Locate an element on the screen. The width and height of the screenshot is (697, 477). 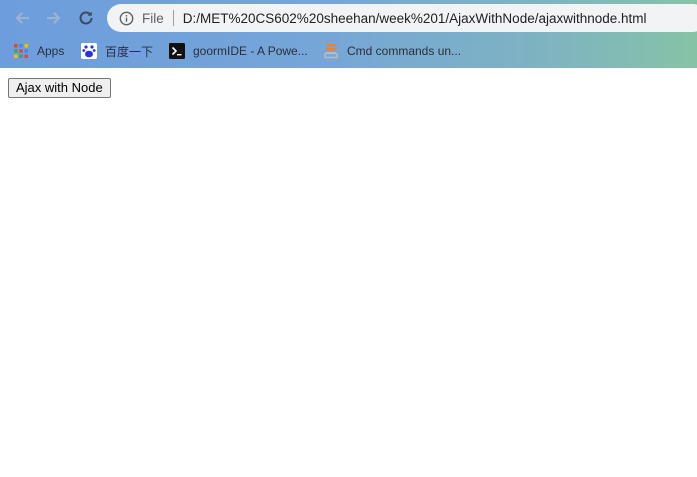
bookmark-label: 百度一下 is located at coordinates (129, 51).